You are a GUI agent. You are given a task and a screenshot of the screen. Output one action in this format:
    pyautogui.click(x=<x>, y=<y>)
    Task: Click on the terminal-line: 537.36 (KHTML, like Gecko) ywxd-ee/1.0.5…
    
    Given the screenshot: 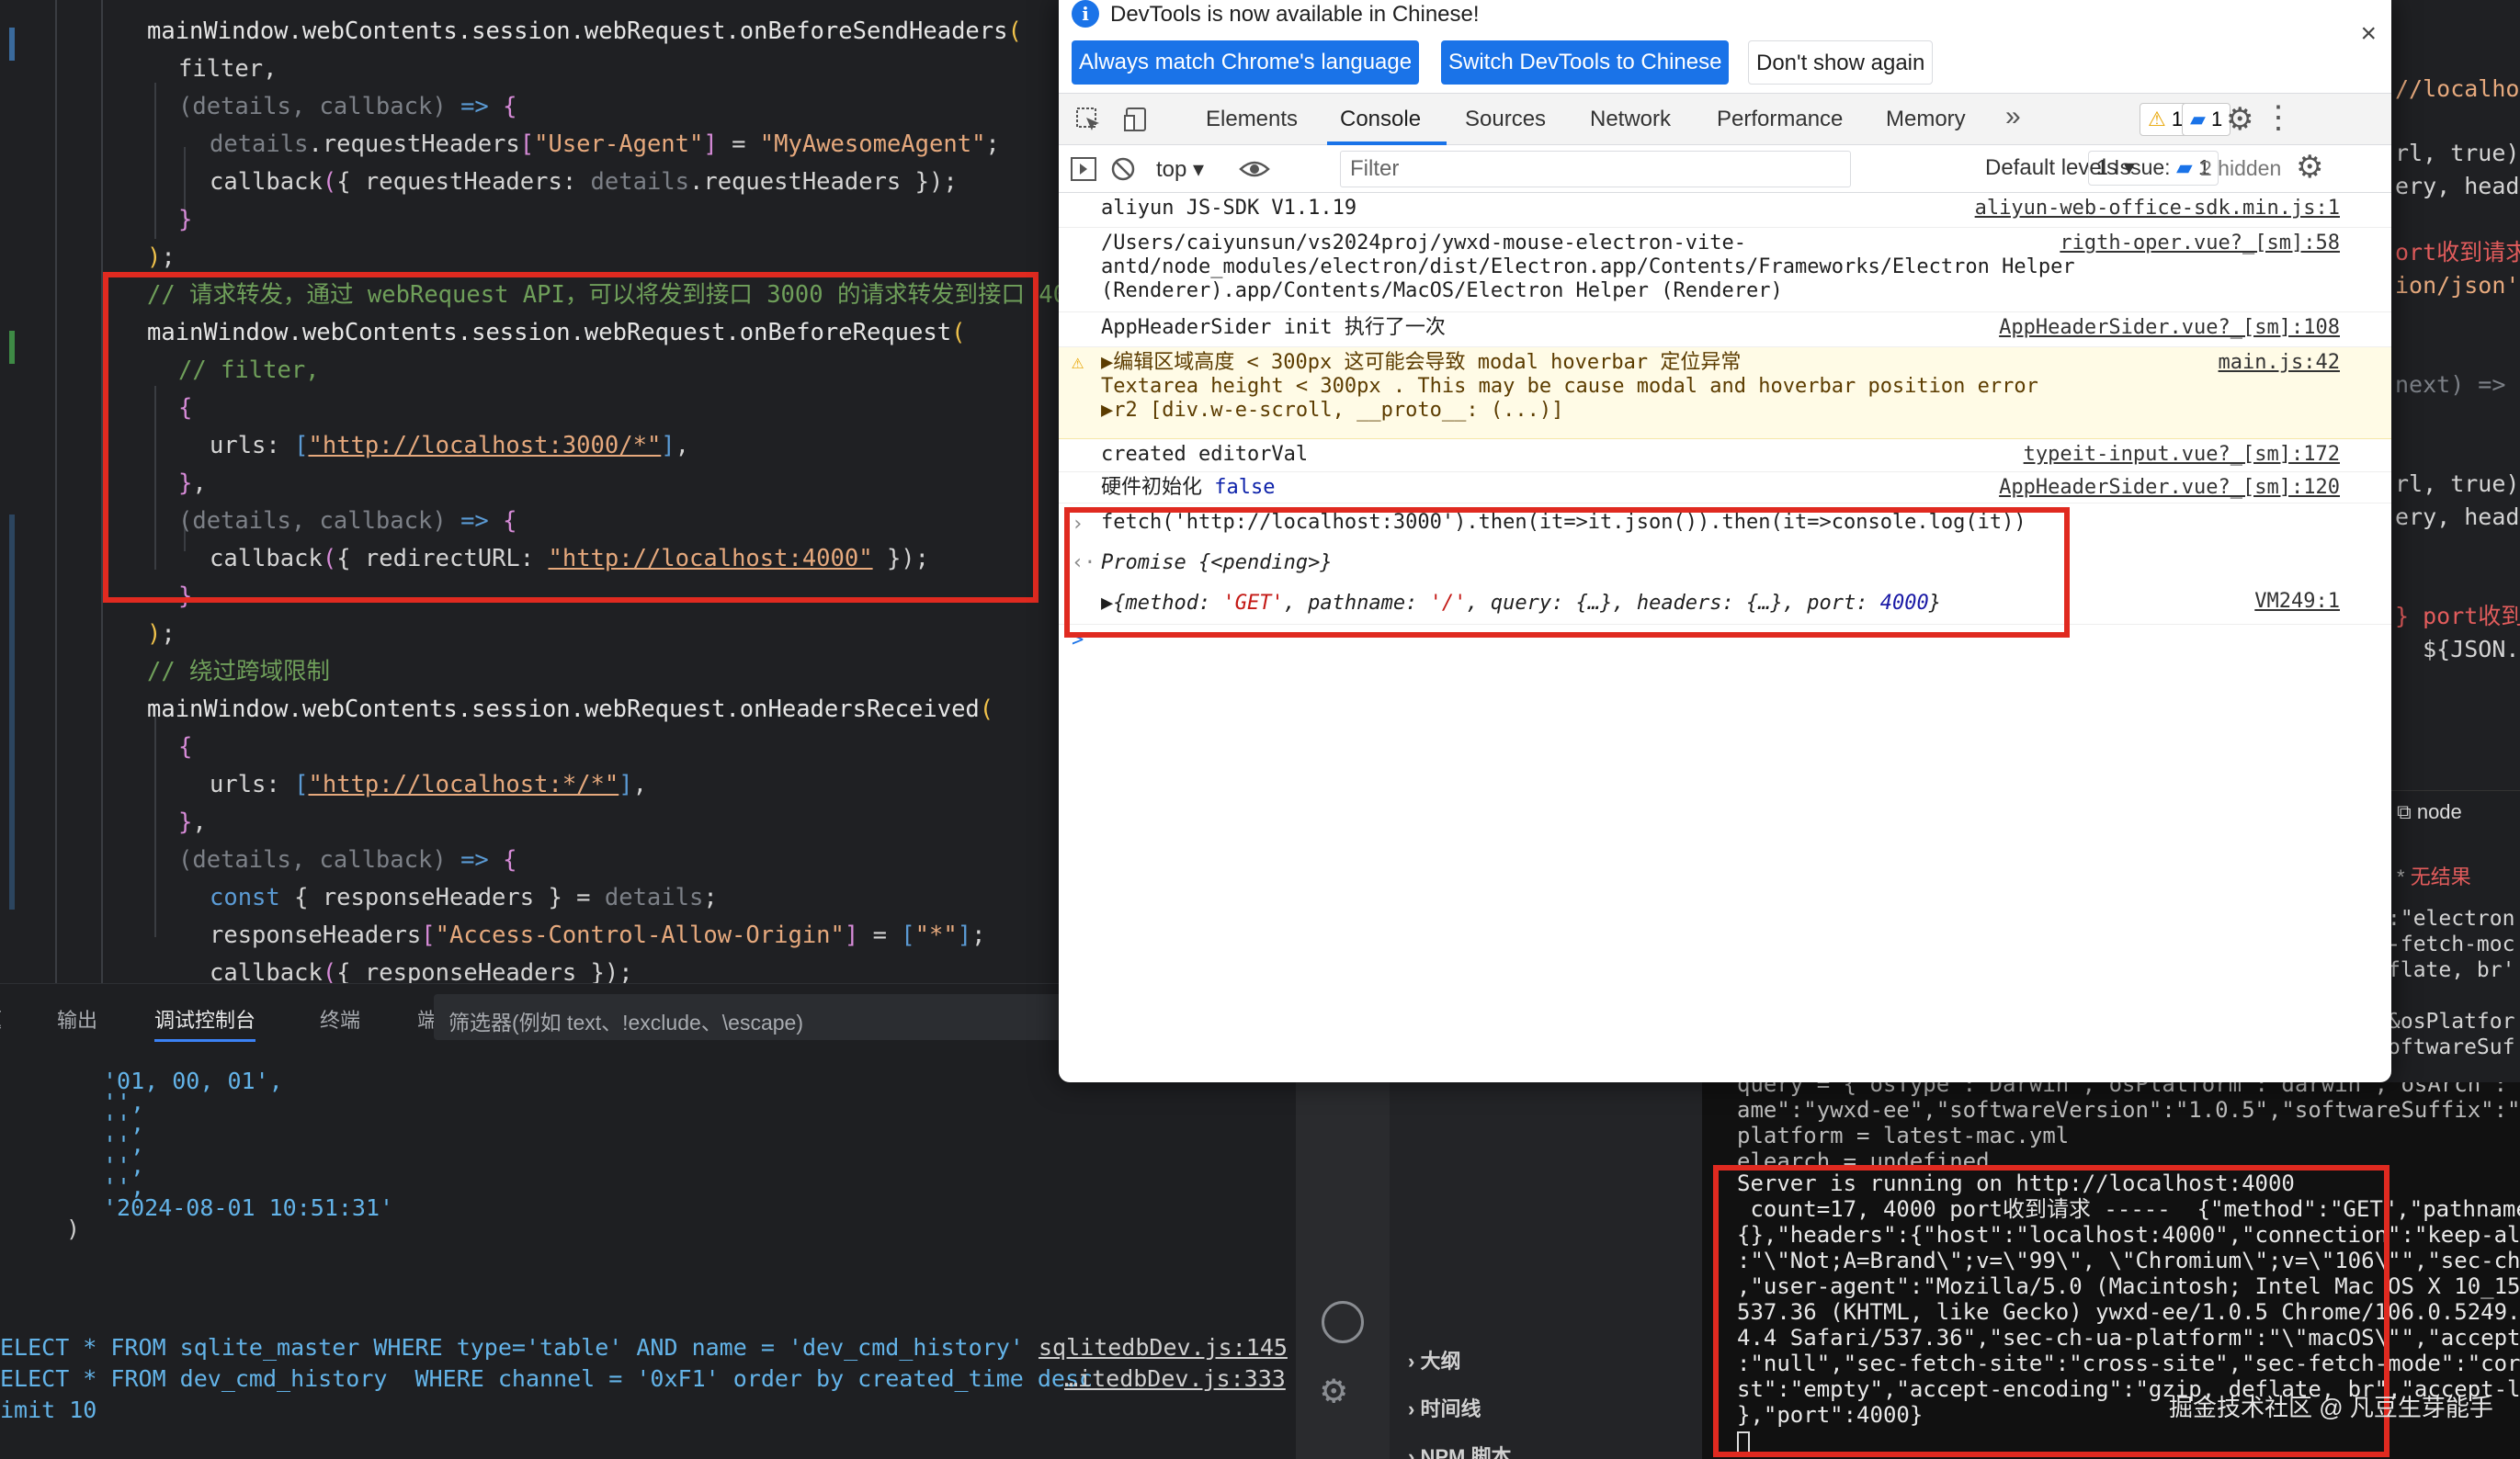 What is the action you would take?
    pyautogui.click(x=2128, y=1312)
    